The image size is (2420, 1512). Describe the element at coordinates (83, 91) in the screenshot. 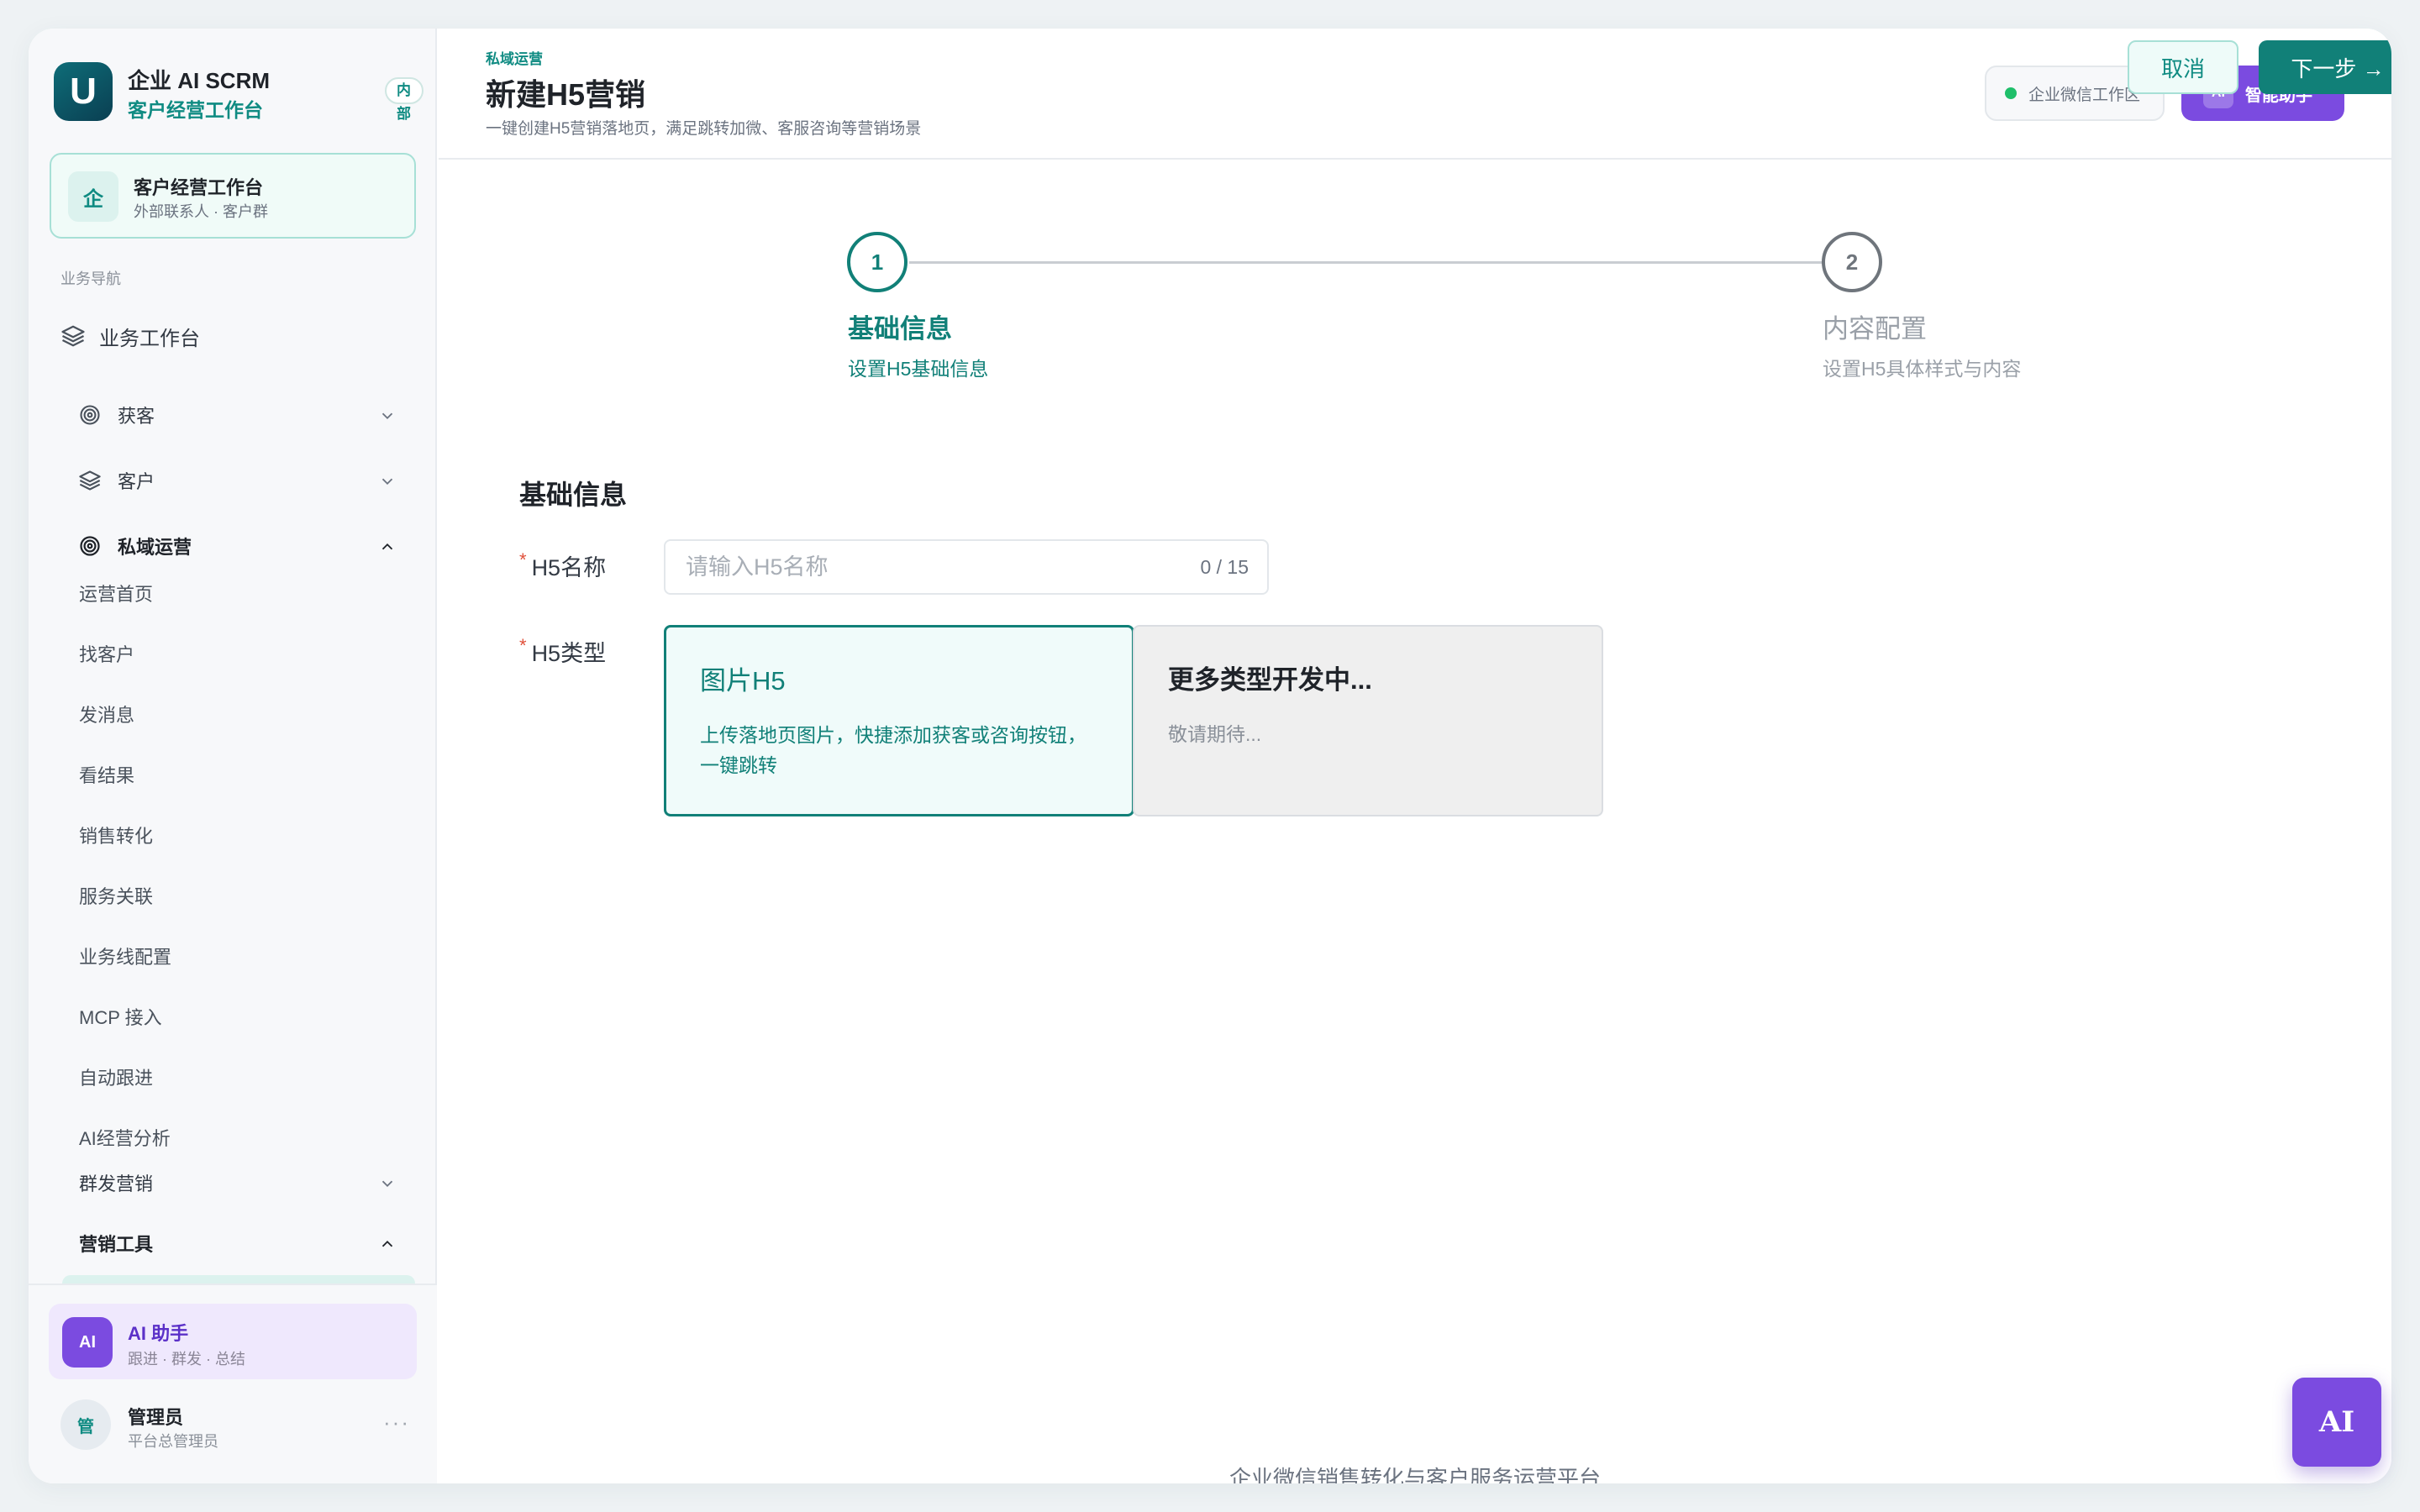

I see `logo-icon: U` at that location.